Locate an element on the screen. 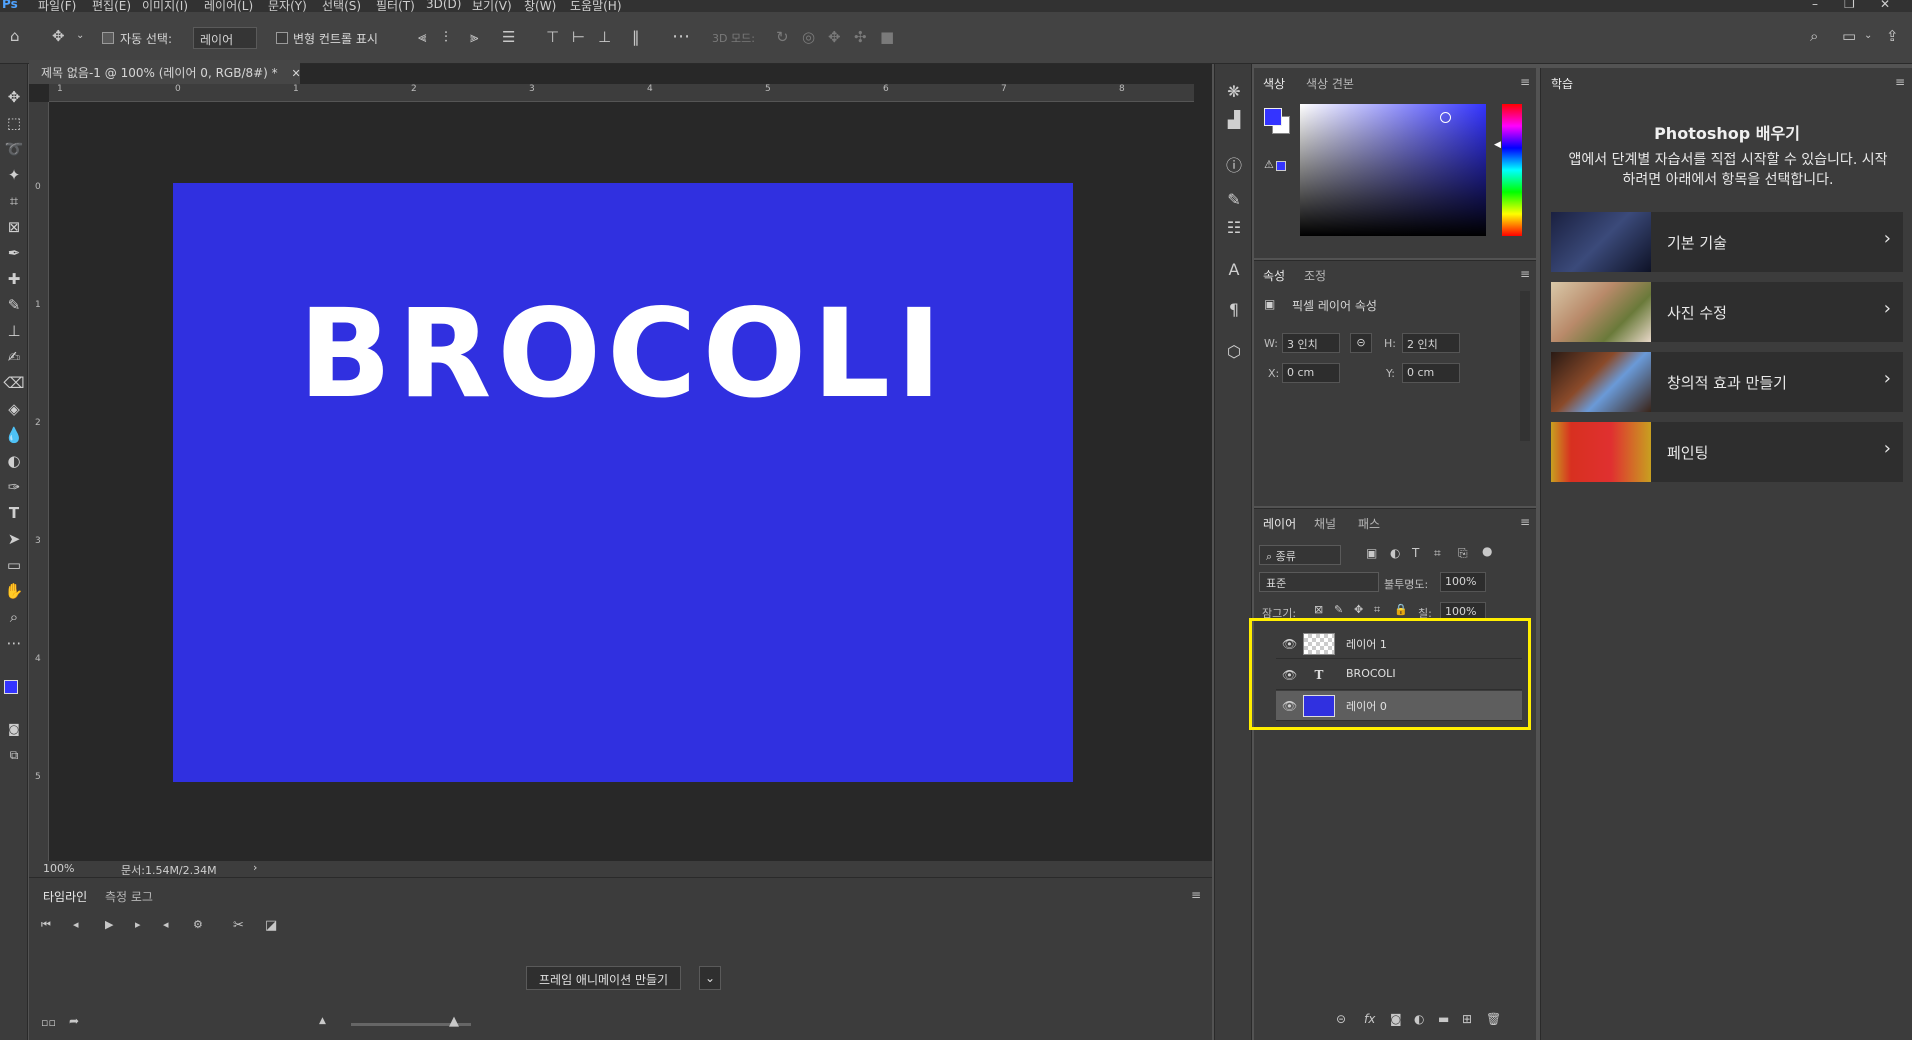 This screenshot has height=1040, width=1912. align-left-icon: ⫷ is located at coordinates (422, 37).